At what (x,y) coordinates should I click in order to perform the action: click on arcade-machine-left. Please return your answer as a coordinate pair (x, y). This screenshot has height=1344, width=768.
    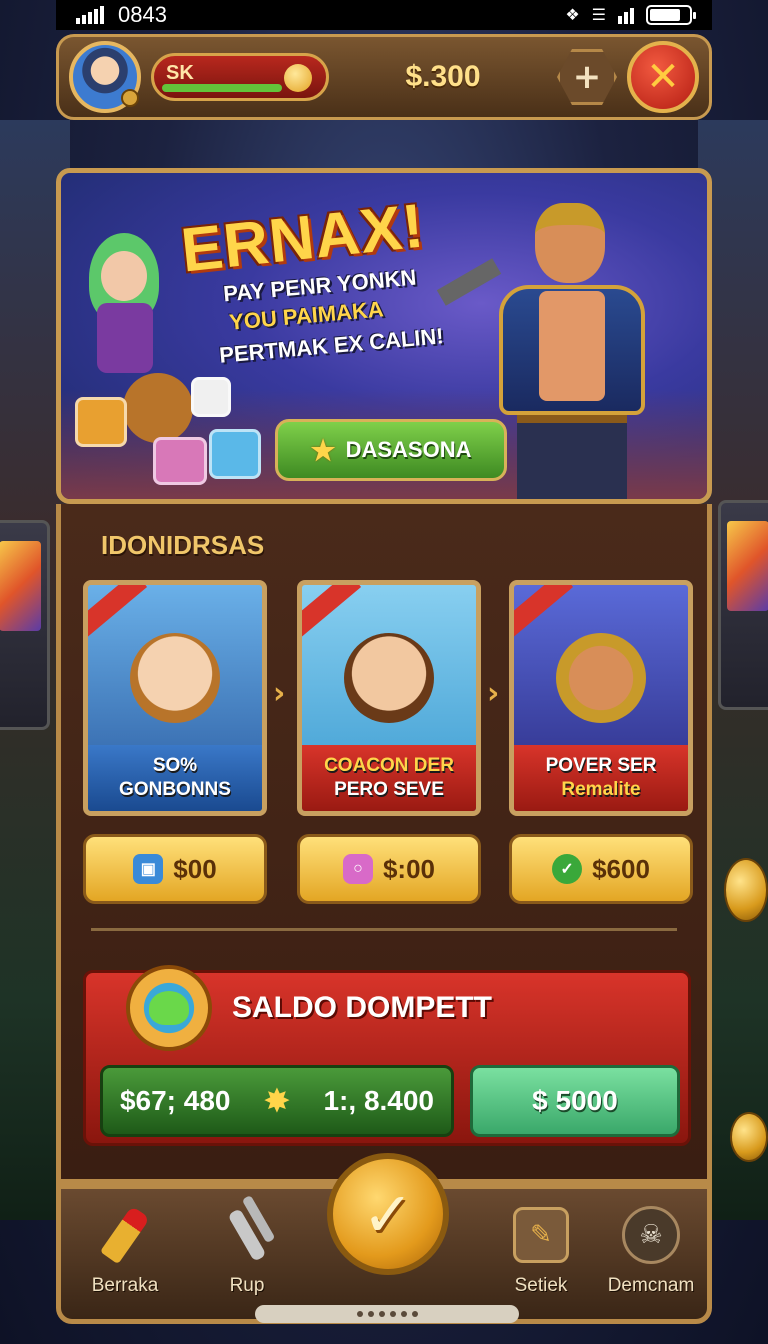
    Looking at the image, I should click on (25, 625).